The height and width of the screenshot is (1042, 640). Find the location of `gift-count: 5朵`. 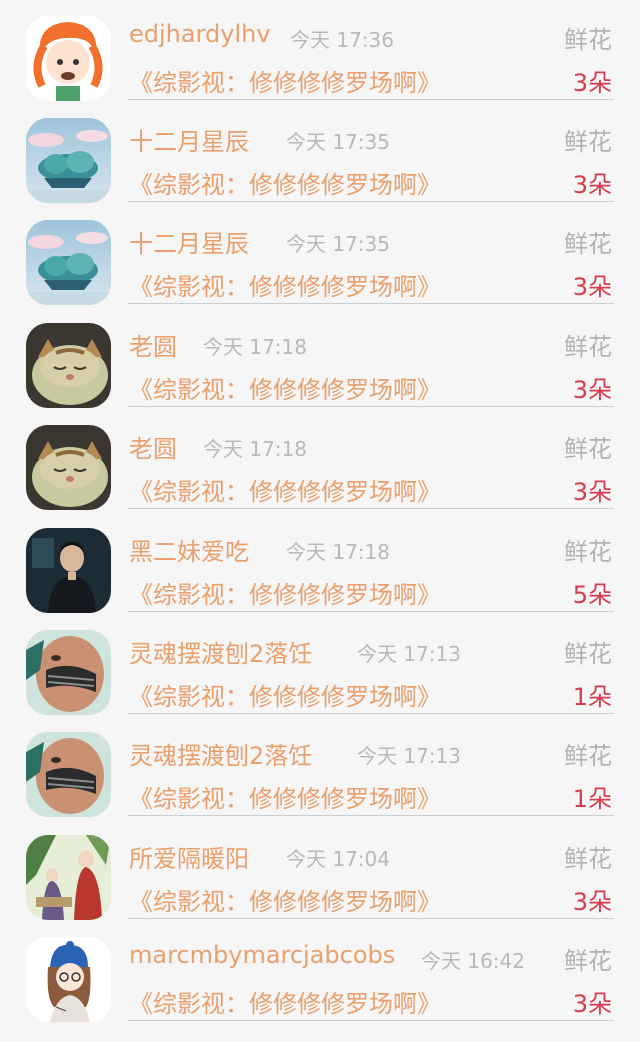

gift-count: 5朵 is located at coordinates (592, 595).